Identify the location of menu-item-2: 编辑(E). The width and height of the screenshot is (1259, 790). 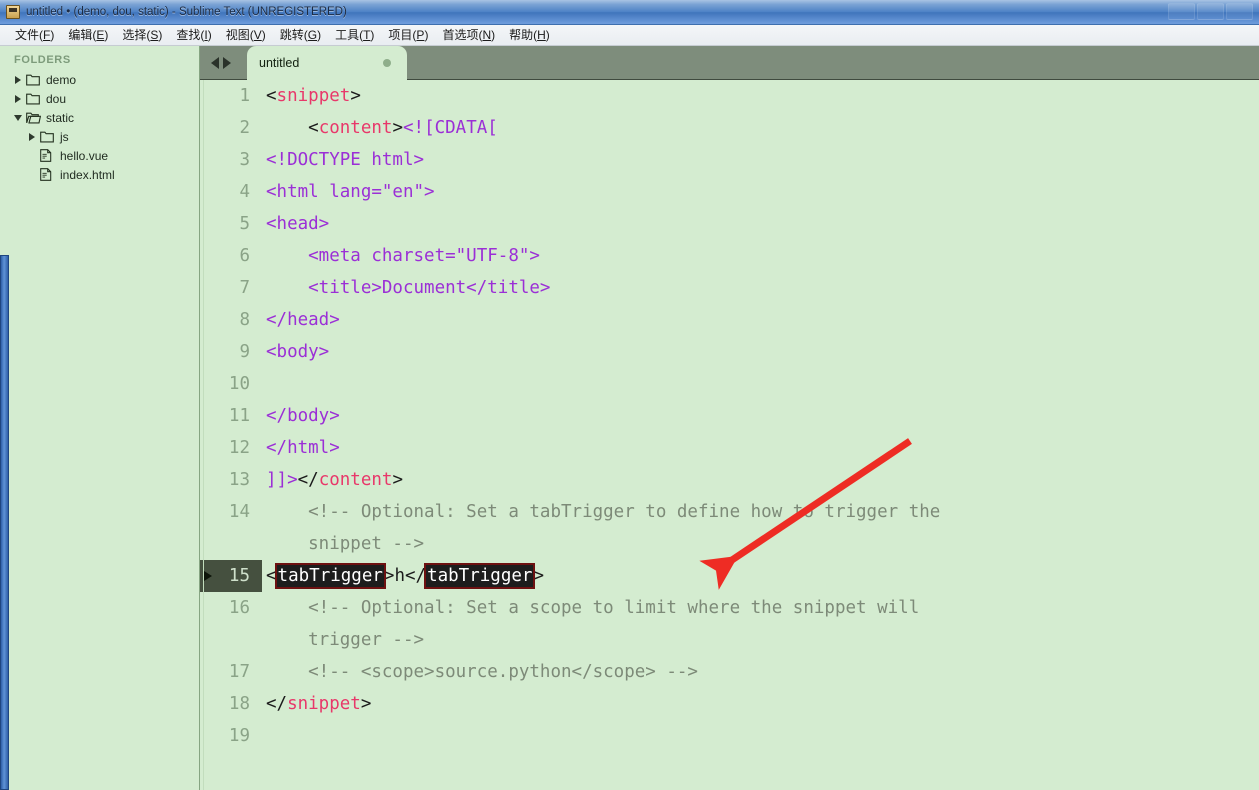
(88, 35).